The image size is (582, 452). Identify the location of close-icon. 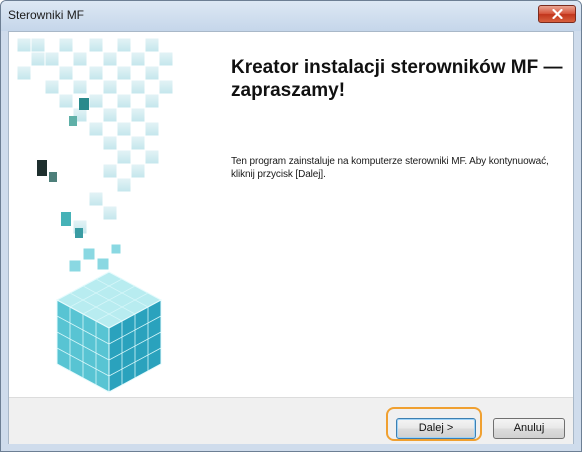
(557, 14).